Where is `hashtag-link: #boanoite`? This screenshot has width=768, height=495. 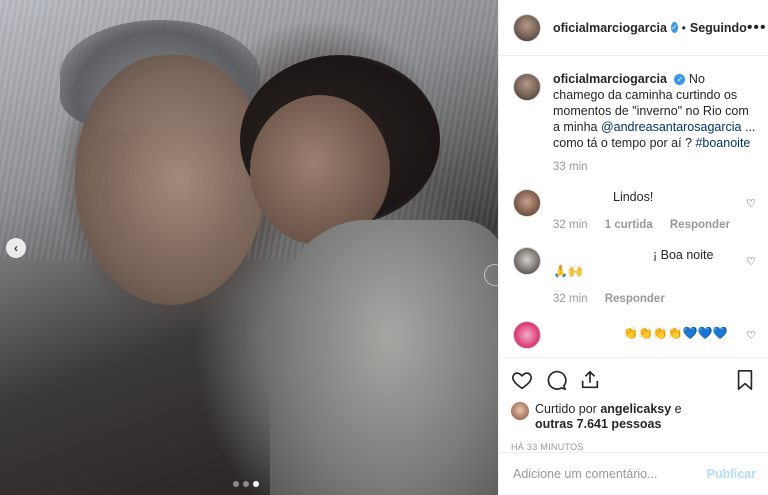 hashtag-link: #boanoite is located at coordinates (722, 143).